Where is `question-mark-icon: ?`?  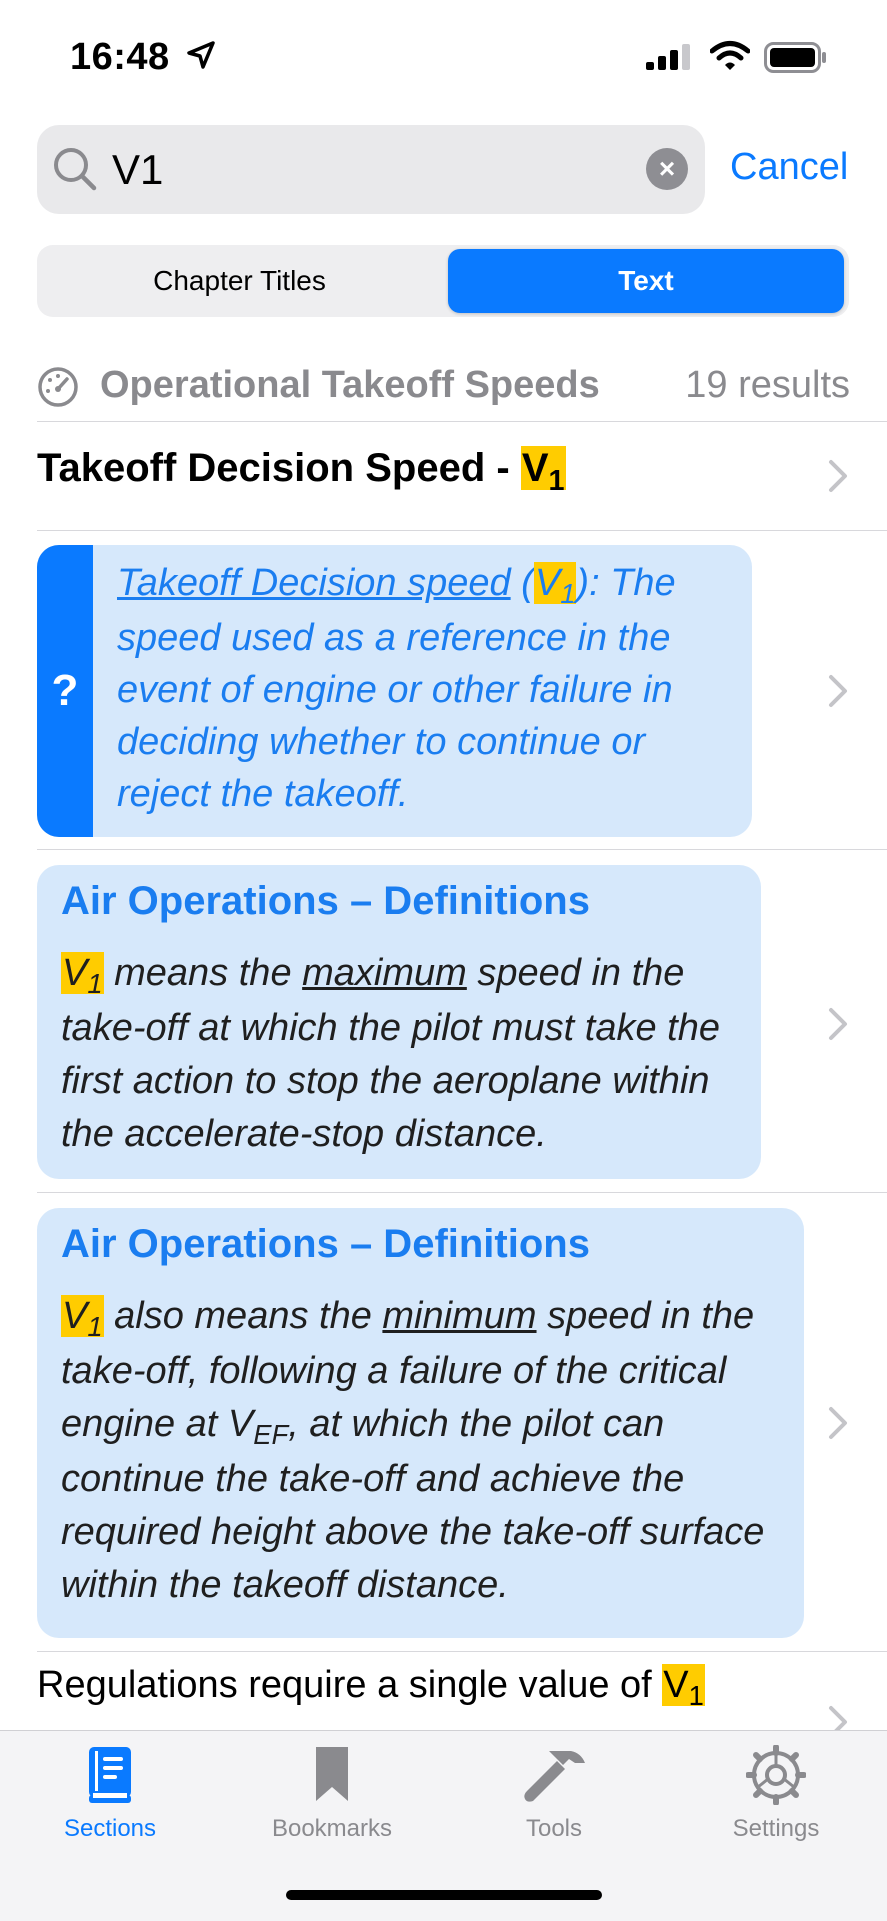
question-mark-icon: ? is located at coordinates (65, 691).